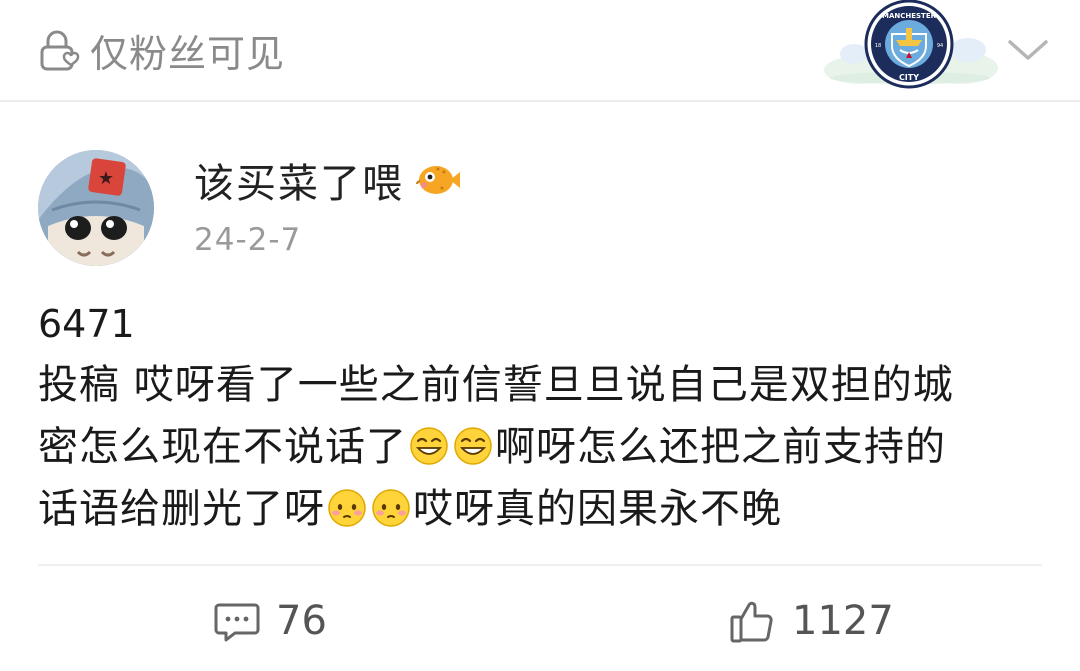  Describe the element at coordinates (597, 509) in the screenshot. I see `post-line-3-text-b: 哎呀真的因果永不晚` at that location.